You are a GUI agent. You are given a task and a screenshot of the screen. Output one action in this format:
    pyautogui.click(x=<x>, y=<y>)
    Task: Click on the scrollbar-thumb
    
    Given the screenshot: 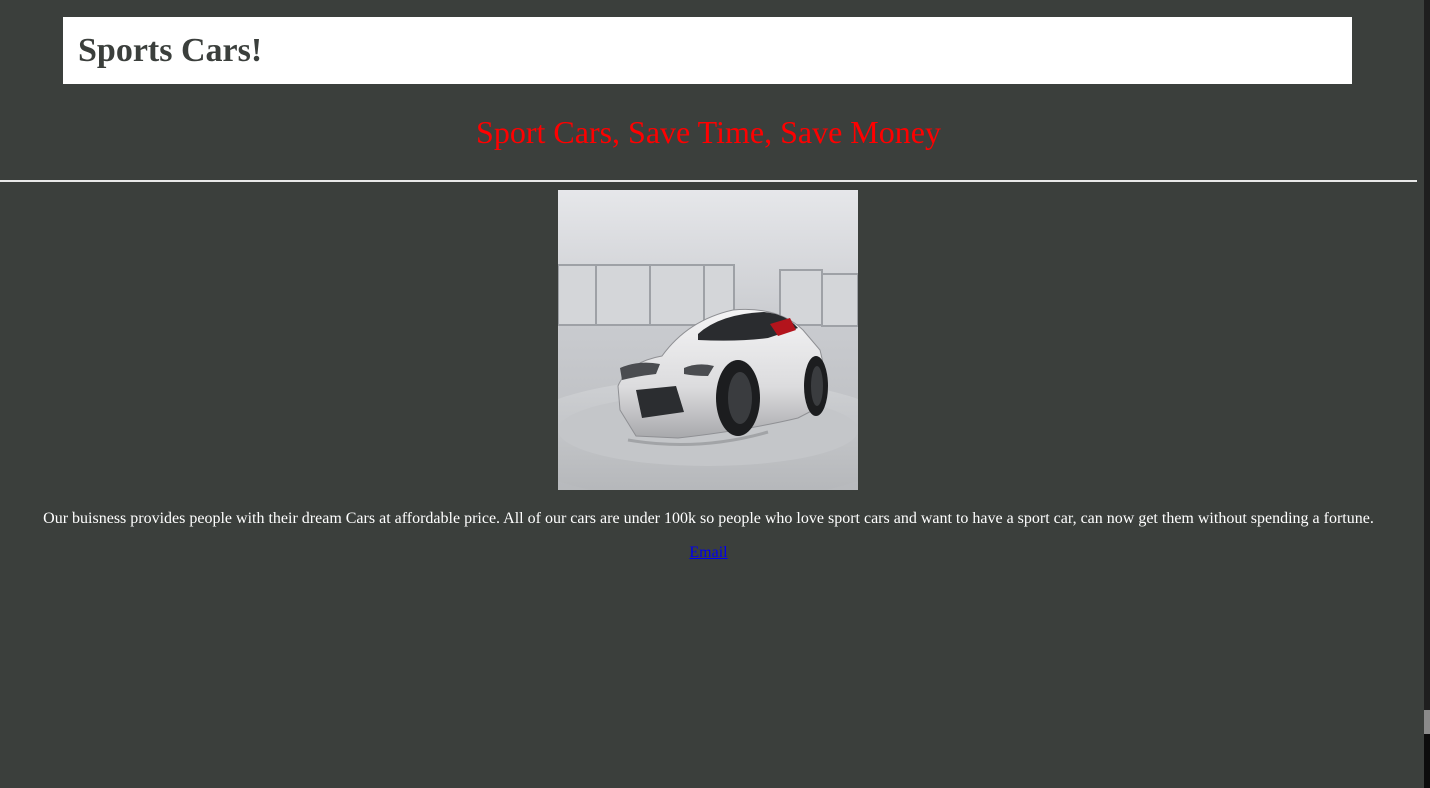 What is the action you would take?
    pyautogui.click(x=1427, y=722)
    